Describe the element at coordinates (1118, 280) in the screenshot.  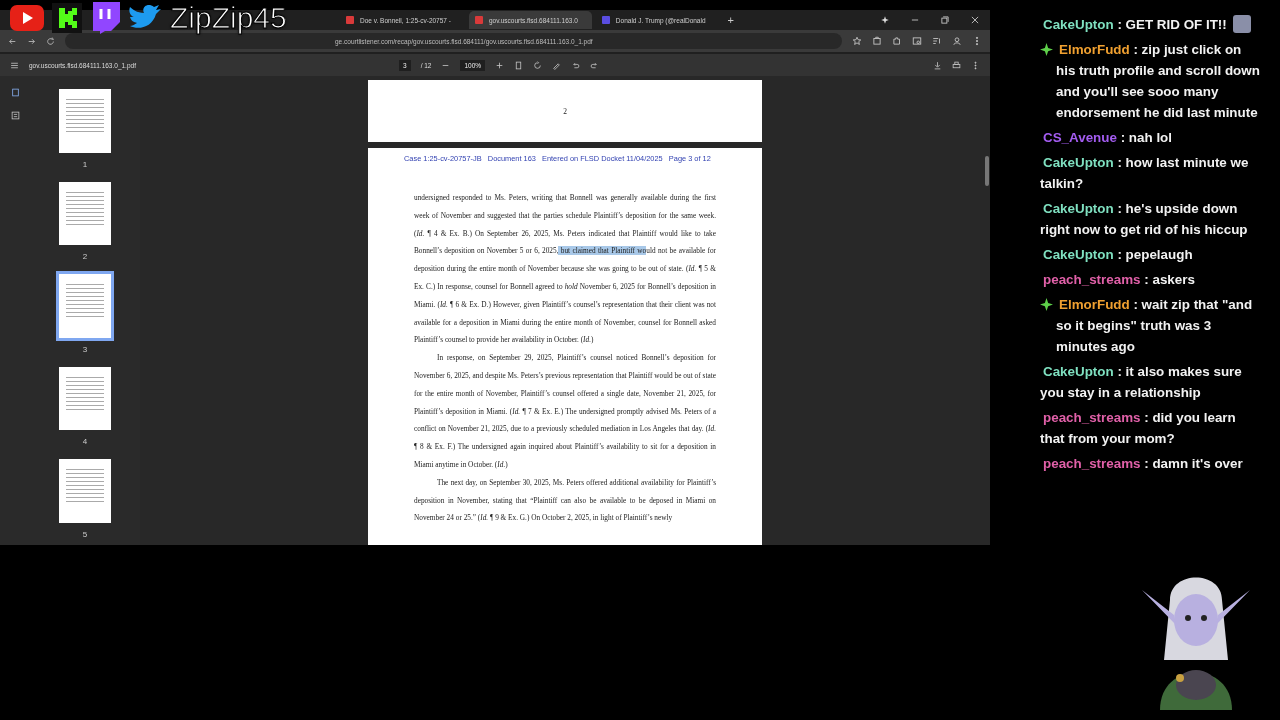
I see `chat-message: peach_streams : askers` at that location.